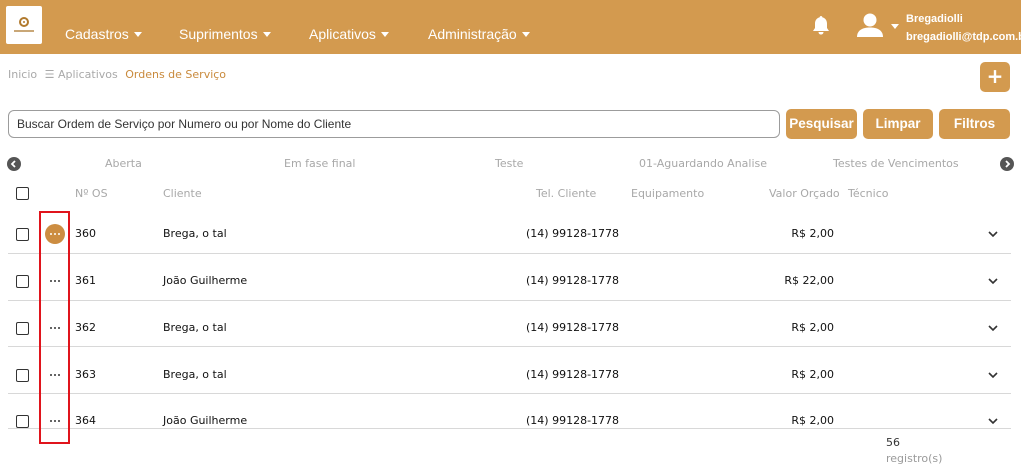 This screenshot has width=1021, height=468. I want to click on menu-lines-icon: ☰, so click(49, 74).